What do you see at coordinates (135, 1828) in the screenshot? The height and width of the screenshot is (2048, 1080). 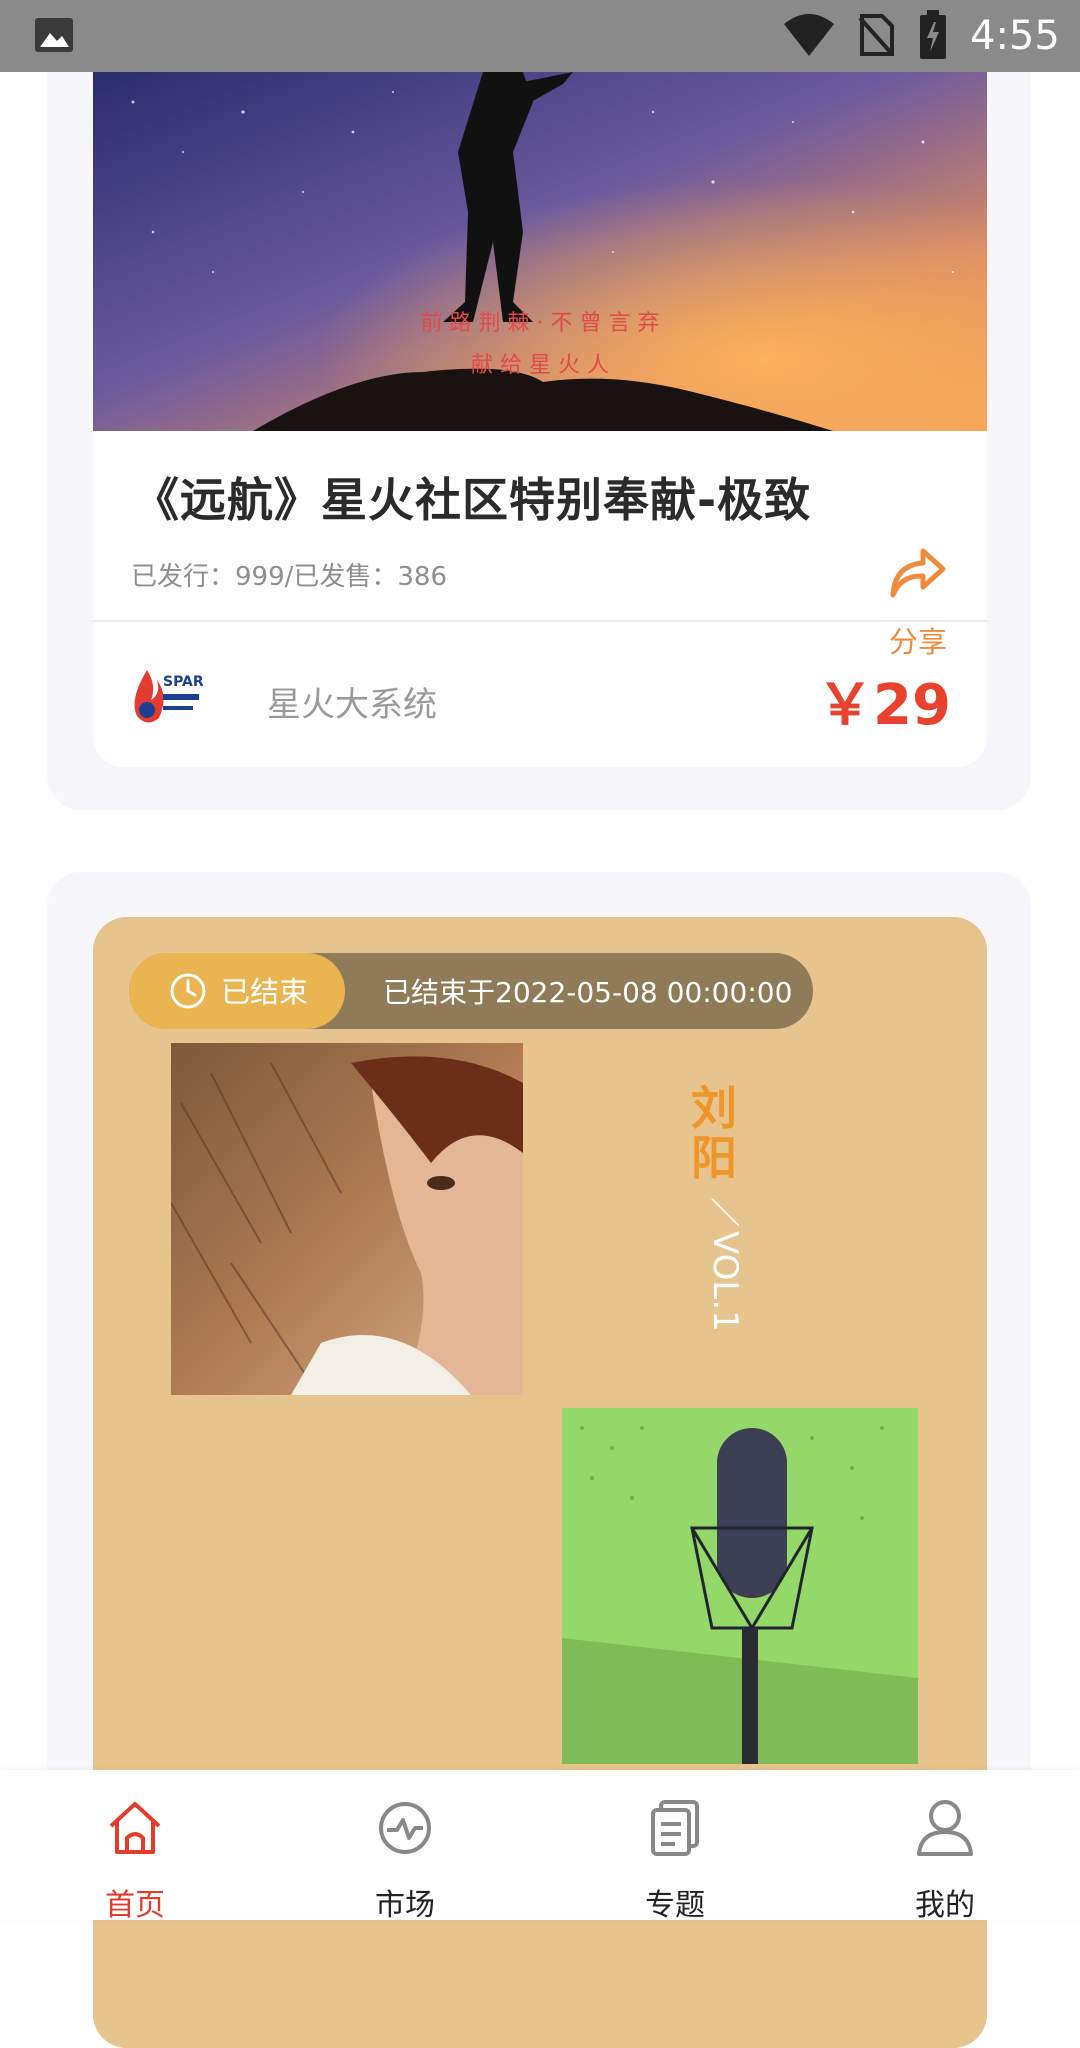 I see `home-icon` at bounding box center [135, 1828].